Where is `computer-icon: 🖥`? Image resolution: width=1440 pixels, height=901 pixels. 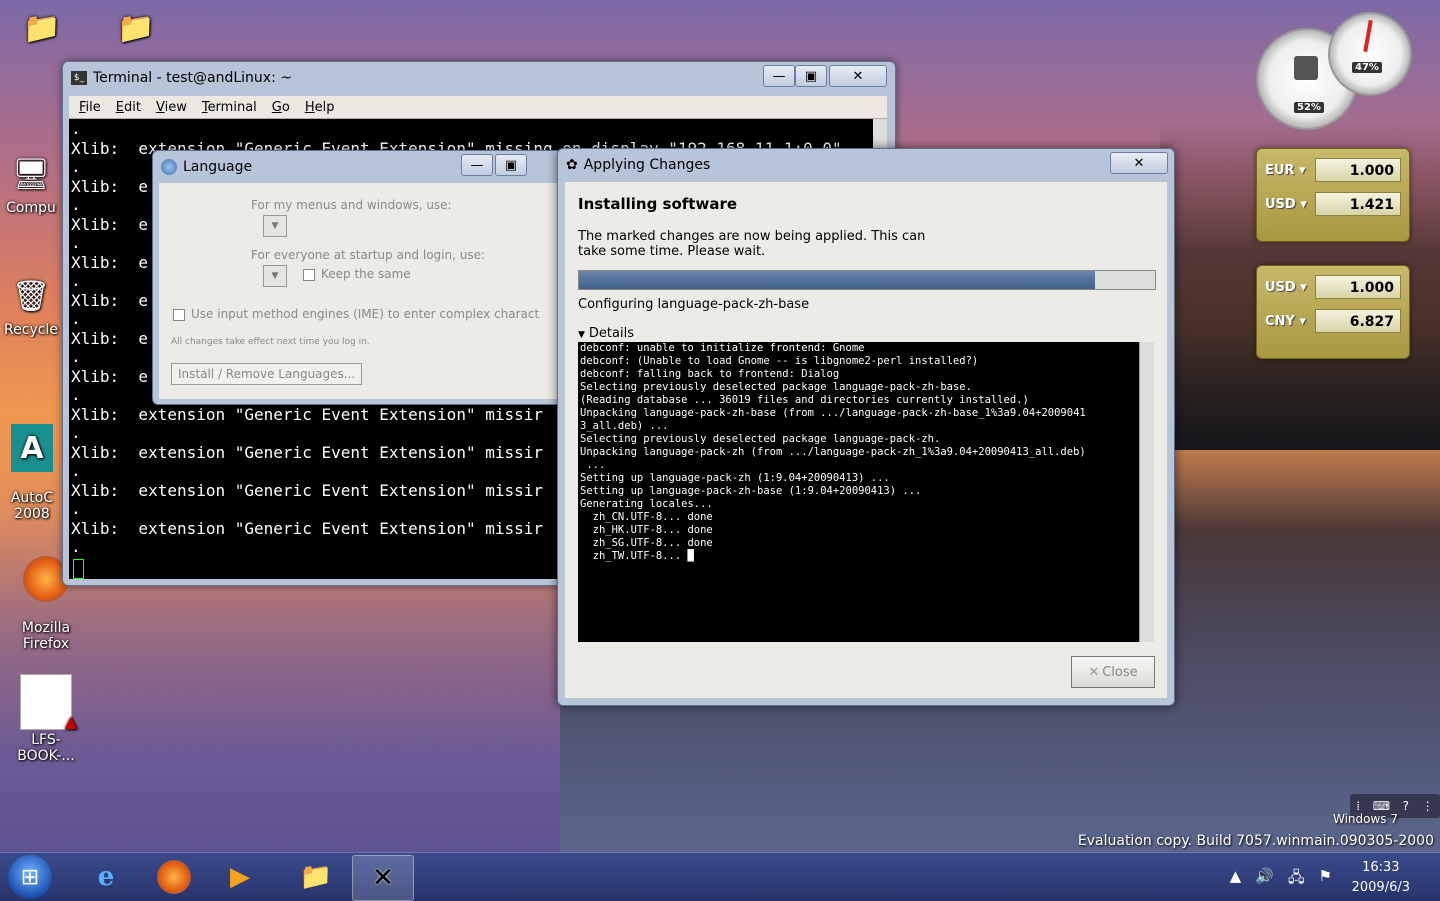 computer-icon: 🖥 is located at coordinates (31, 174).